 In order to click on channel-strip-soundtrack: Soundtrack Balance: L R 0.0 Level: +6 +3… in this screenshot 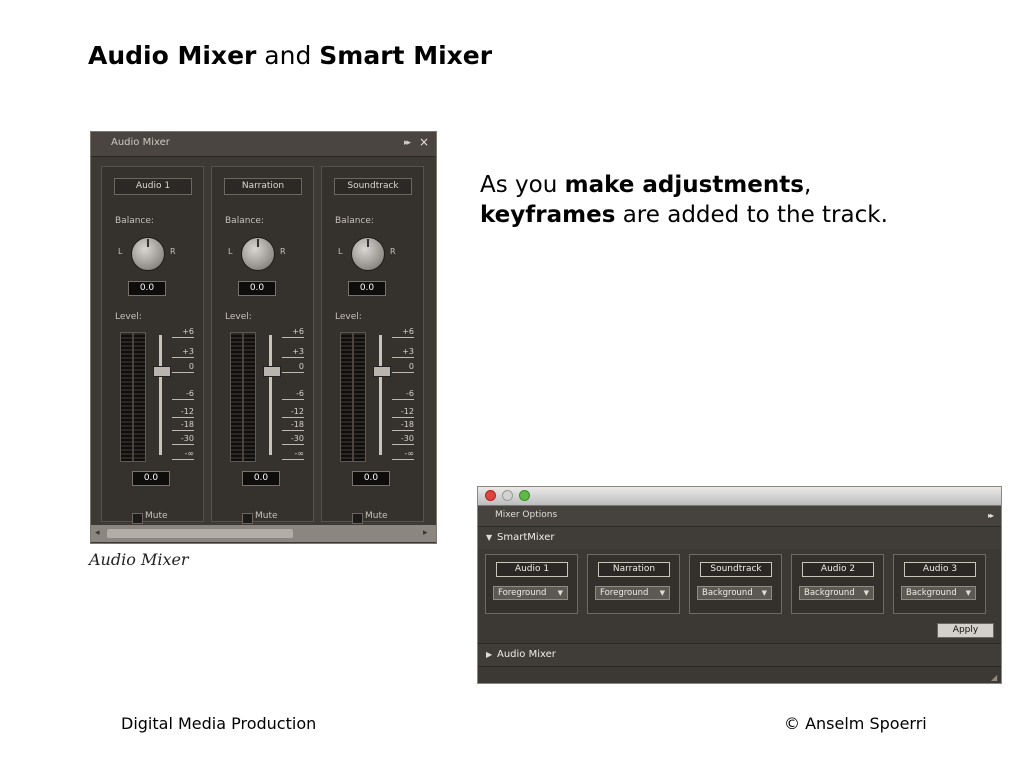, I will do `click(372, 345)`.